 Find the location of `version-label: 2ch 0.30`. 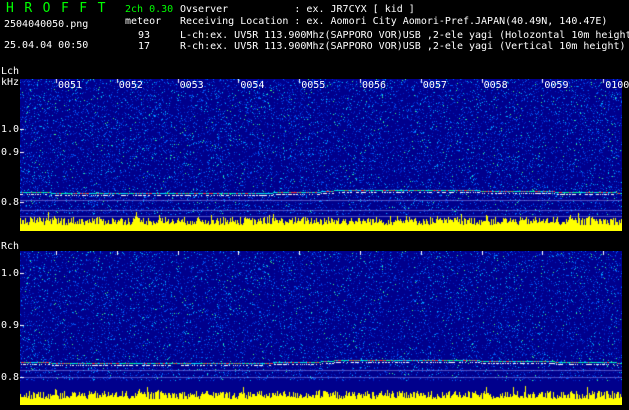

version-label: 2ch 0.30 is located at coordinates (149, 9).